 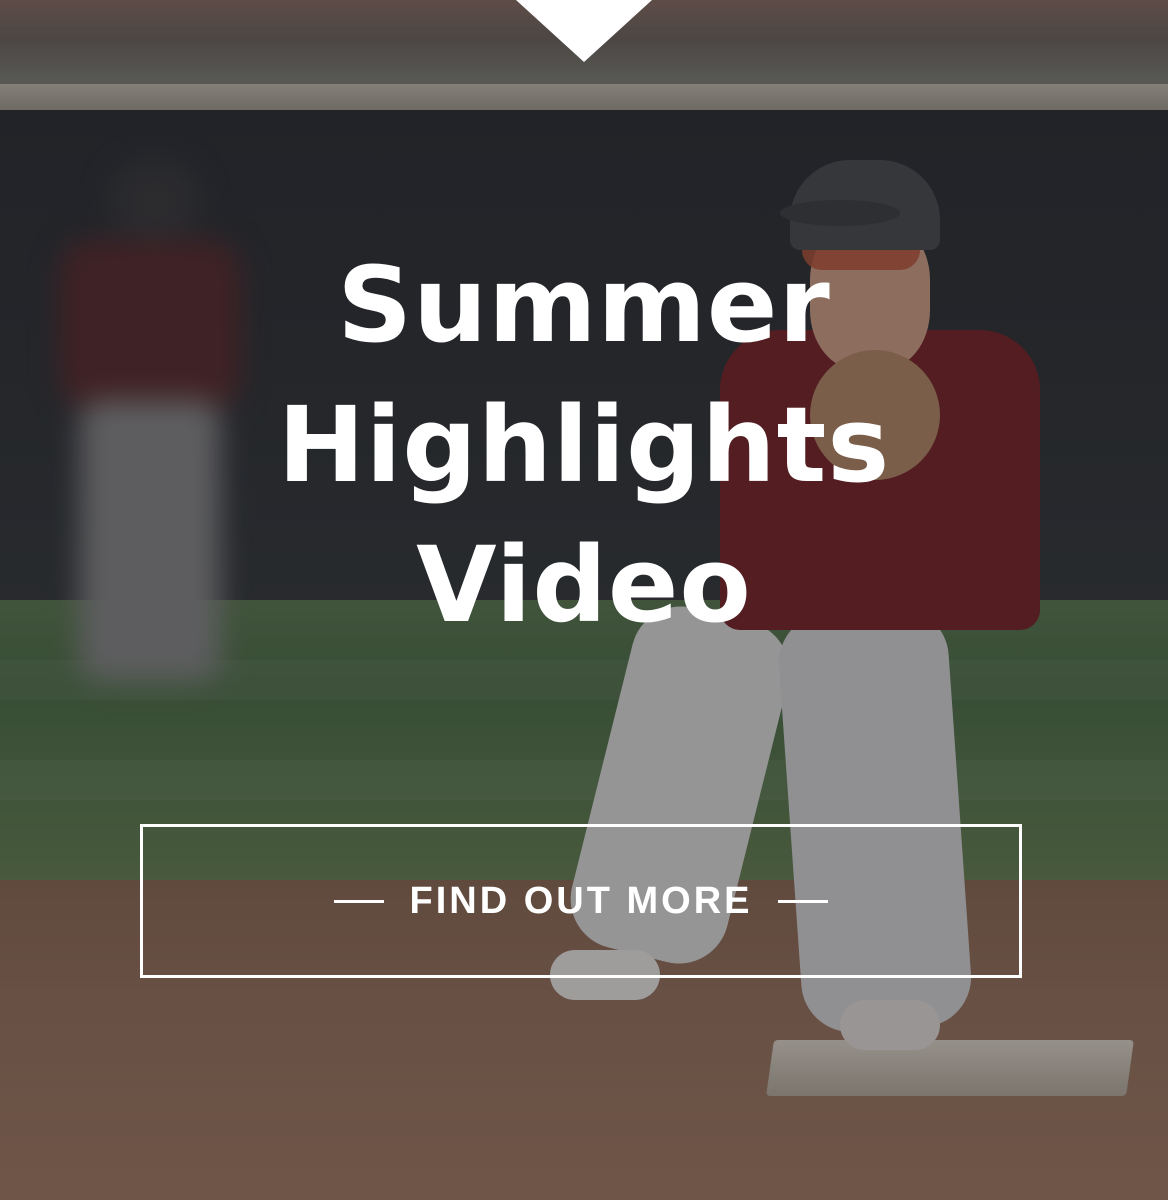 I want to click on cta-decor-line-right, so click(x=803, y=901).